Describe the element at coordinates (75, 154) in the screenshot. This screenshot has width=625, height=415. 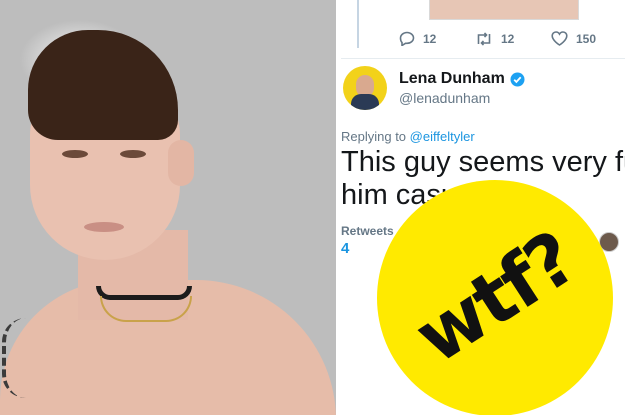
I see `left-eye` at that location.